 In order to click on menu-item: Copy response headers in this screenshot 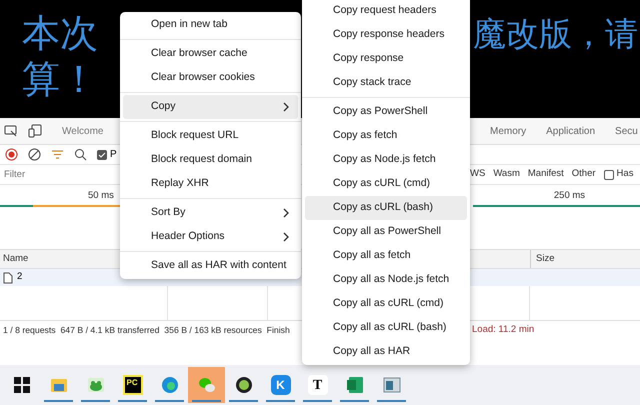, I will do `click(386, 35)`.